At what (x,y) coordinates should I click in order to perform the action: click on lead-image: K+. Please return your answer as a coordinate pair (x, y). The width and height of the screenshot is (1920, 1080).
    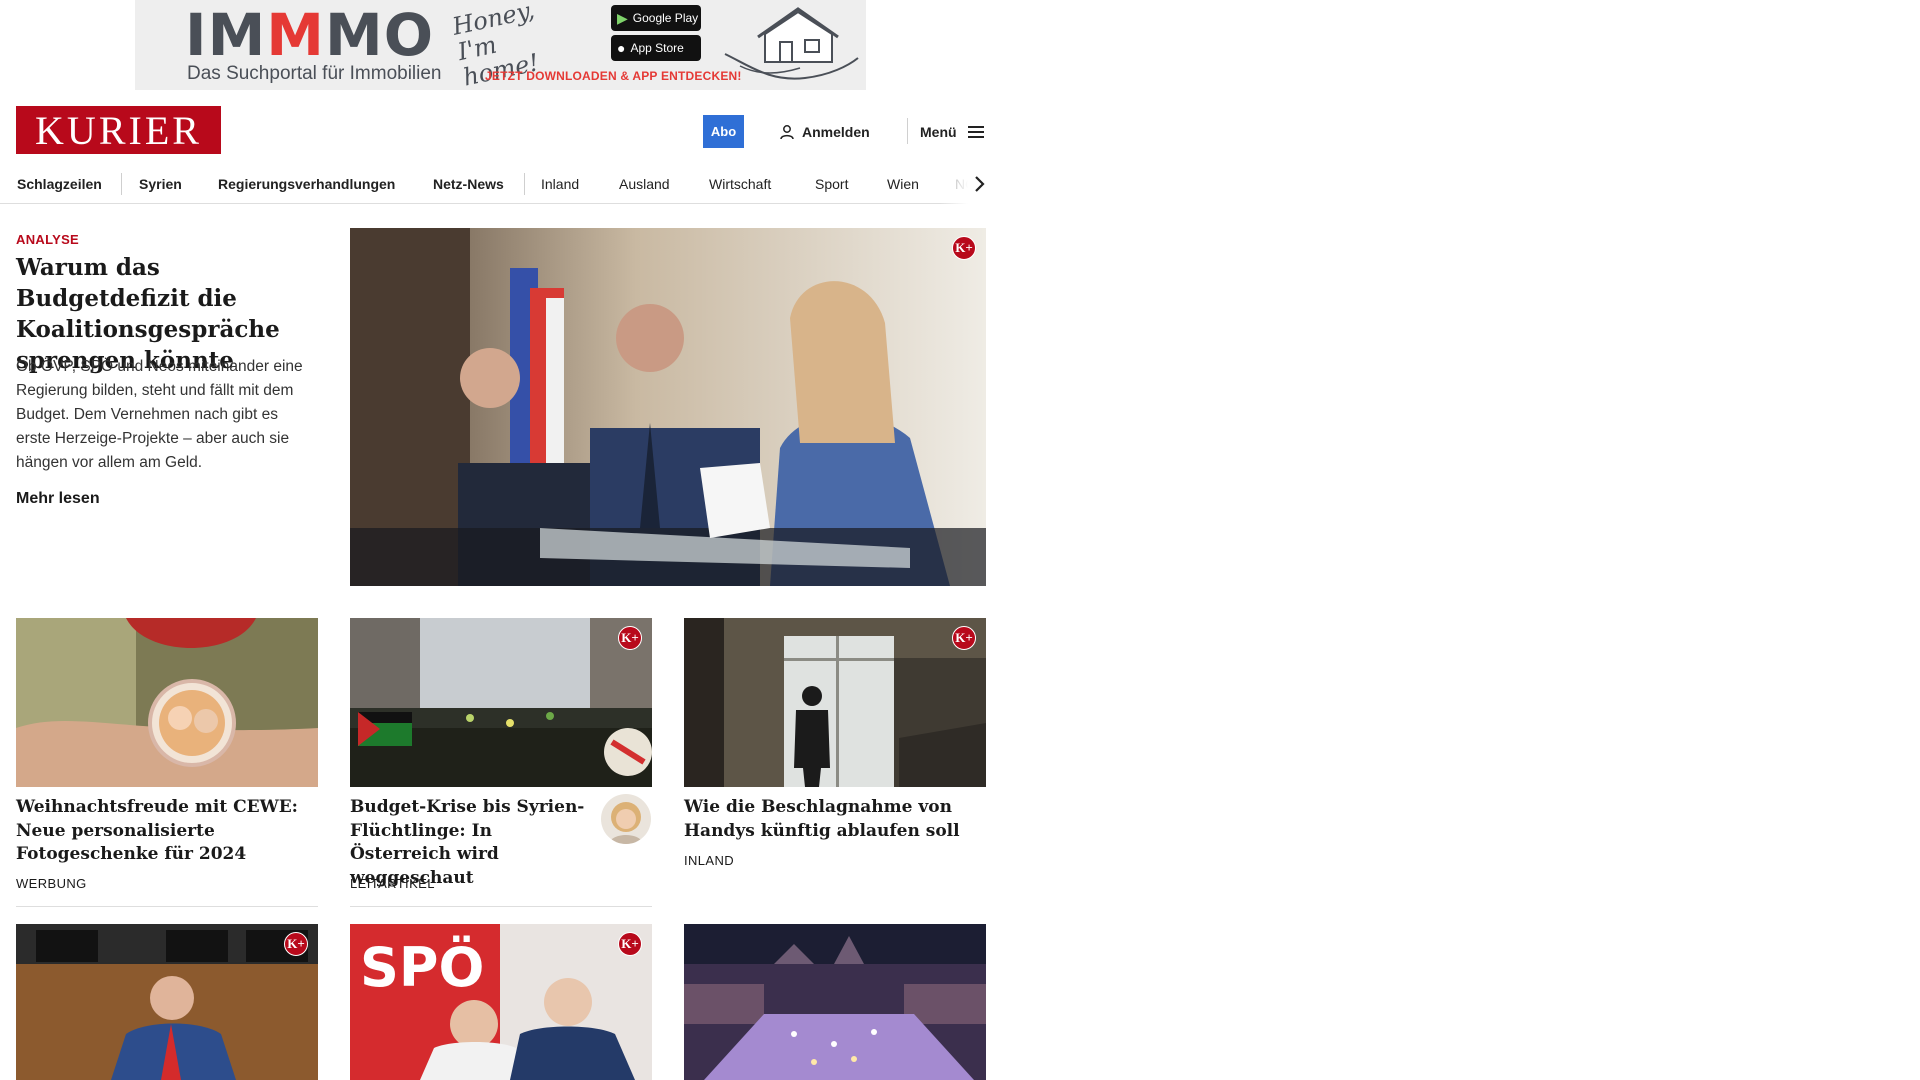
    Looking at the image, I should click on (668, 407).